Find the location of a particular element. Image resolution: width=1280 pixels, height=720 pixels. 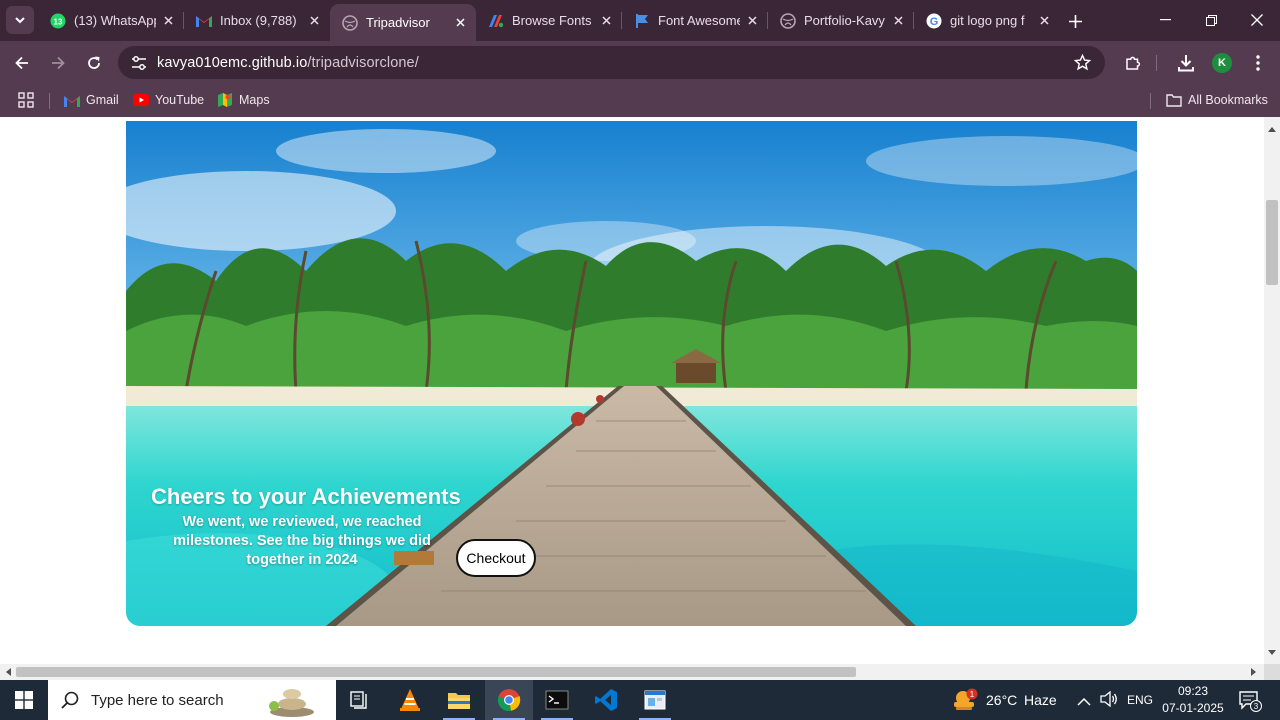

tab-title: Tripadvisor is located at coordinates (398, 22).